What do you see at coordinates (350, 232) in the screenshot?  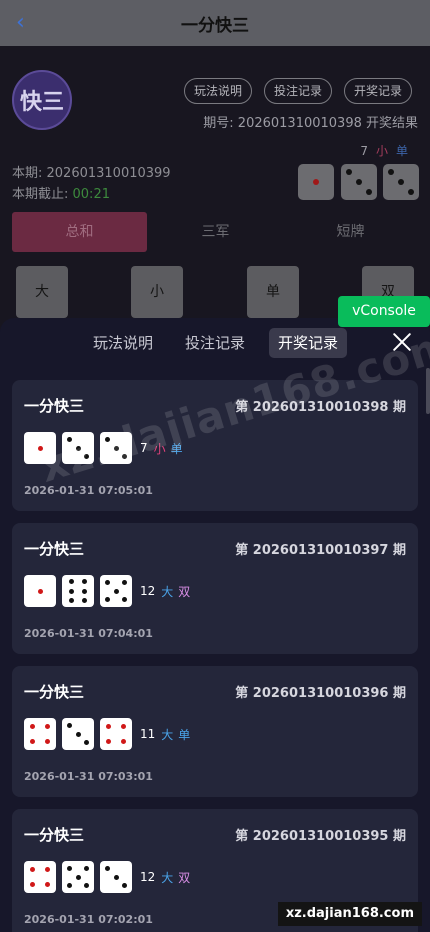 I see `tab-short-card: 短牌` at bounding box center [350, 232].